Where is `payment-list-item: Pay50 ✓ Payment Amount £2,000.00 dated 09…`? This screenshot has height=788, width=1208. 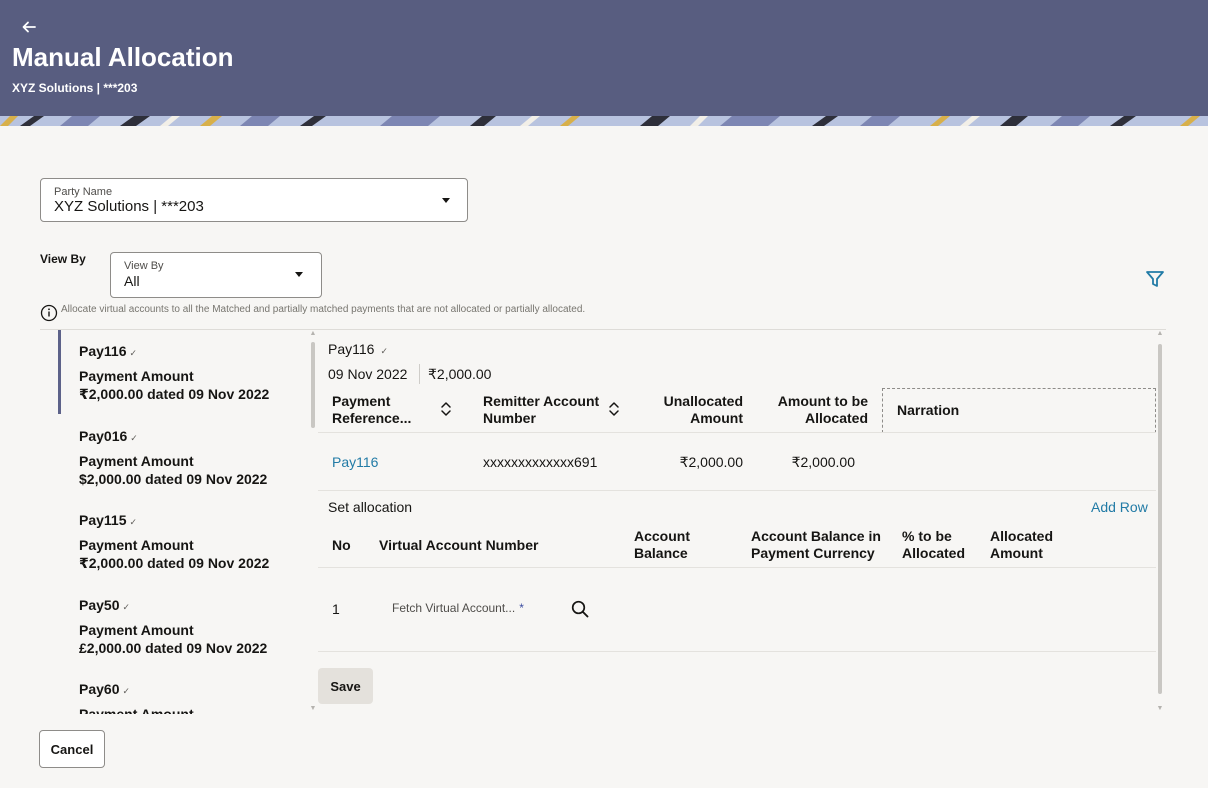 payment-list-item: Pay50 ✓ Payment Amount £2,000.00 dated 09… is located at coordinates (173, 624).